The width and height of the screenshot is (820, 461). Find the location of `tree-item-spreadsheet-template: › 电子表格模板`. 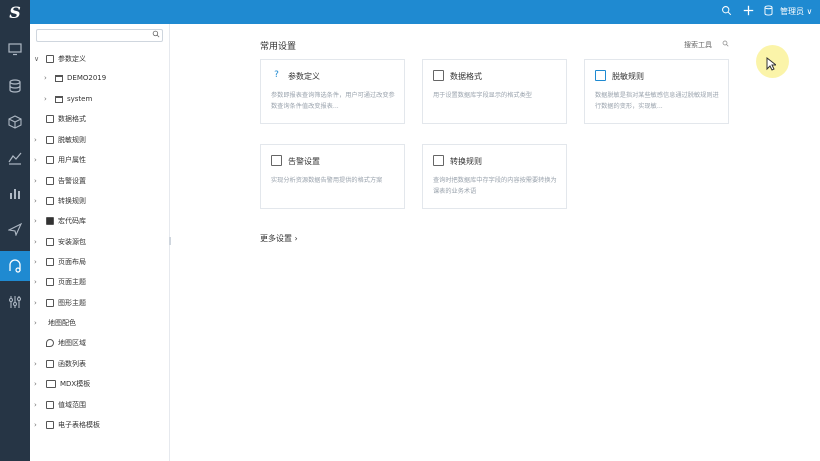

tree-item-spreadsheet-template: › 电子表格模板 is located at coordinates (99, 425).